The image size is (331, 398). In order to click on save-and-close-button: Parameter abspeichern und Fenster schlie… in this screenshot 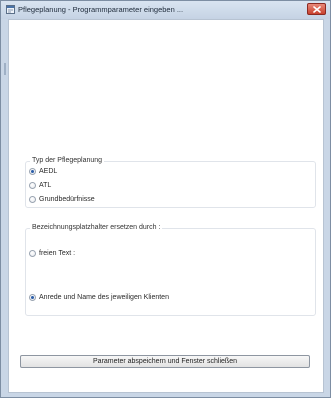, I will do `click(165, 361)`.